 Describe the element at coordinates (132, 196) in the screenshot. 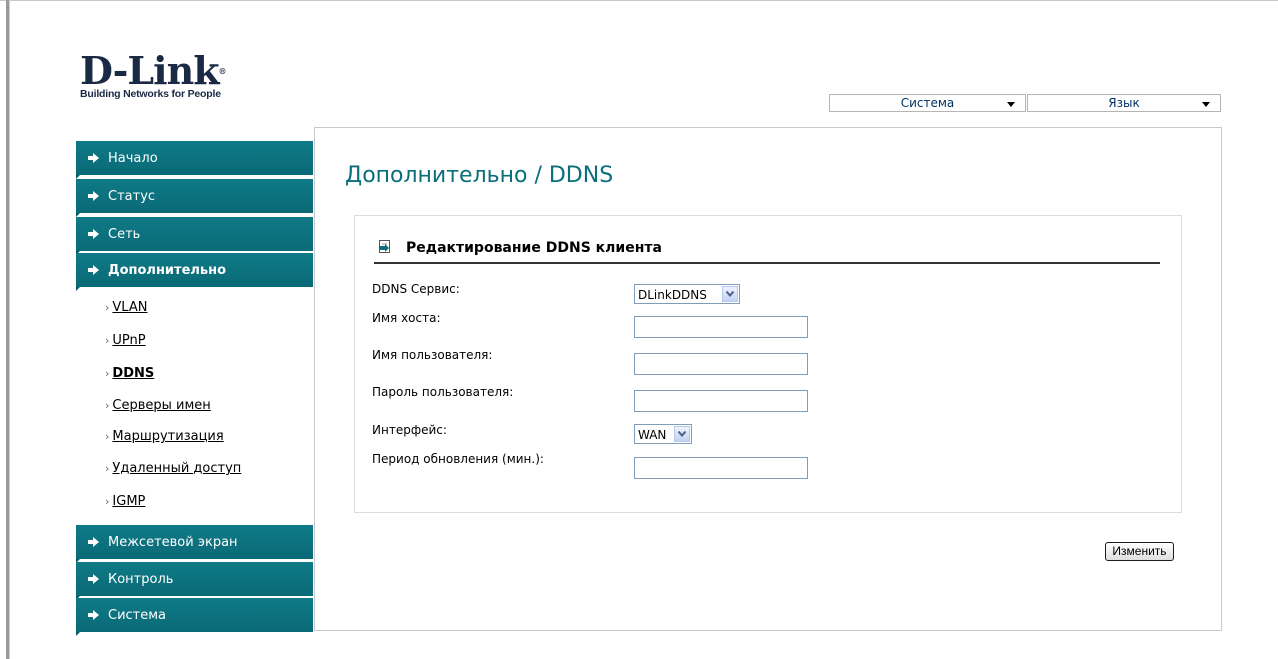

I see `sidebar-item-label: Статус` at that location.